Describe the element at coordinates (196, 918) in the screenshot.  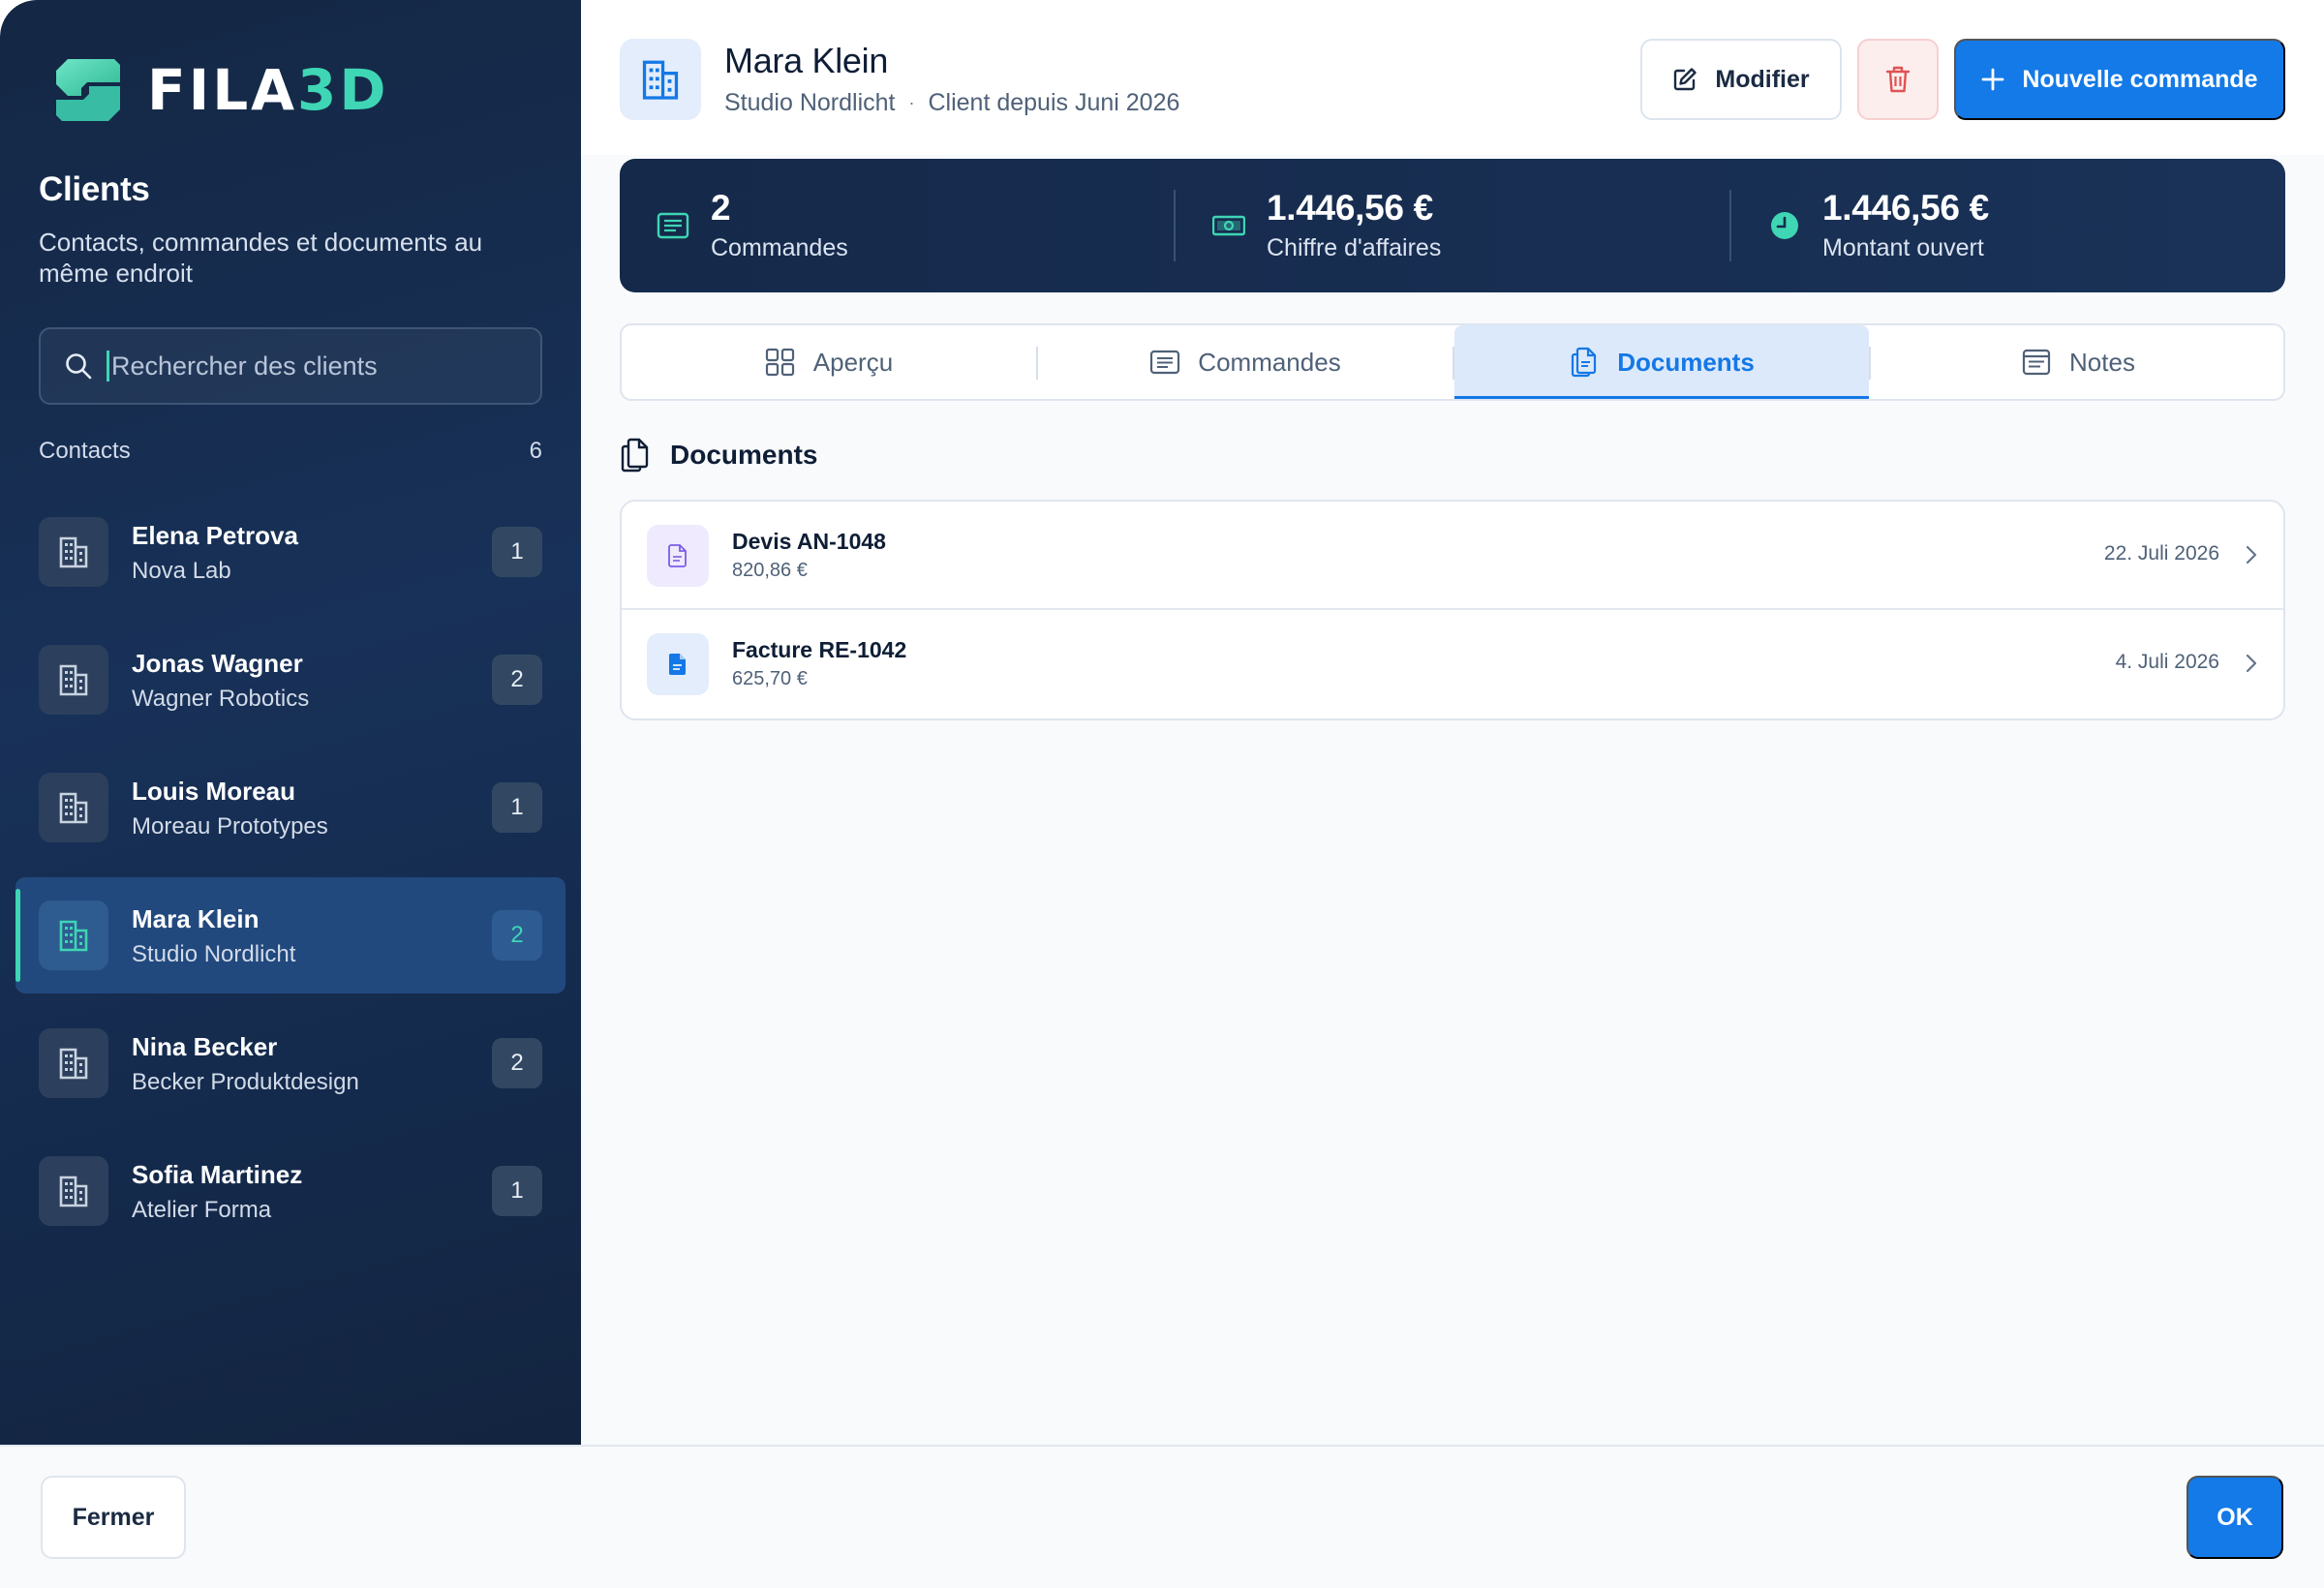
I see `contact-name: Mara Klein` at that location.